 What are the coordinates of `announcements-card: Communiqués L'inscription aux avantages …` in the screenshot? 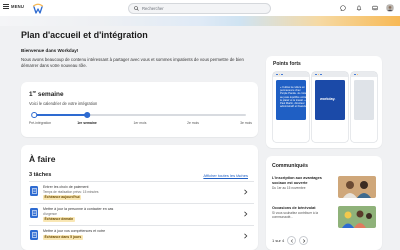 It's located at (324, 203).